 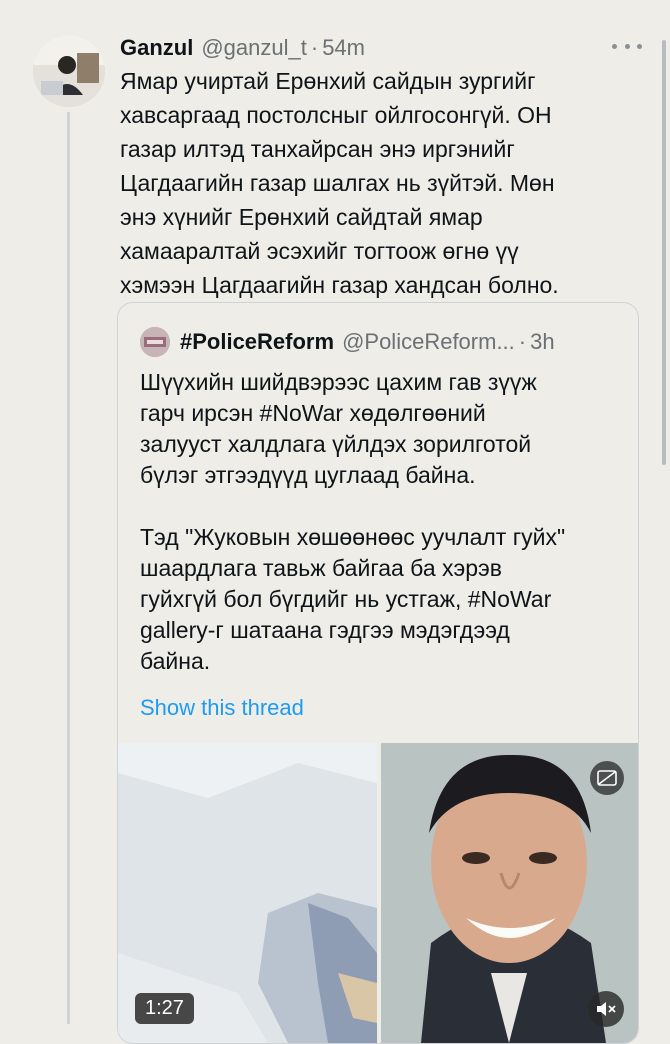 I want to click on show-thread-link: Show this thread, so click(x=222, y=708).